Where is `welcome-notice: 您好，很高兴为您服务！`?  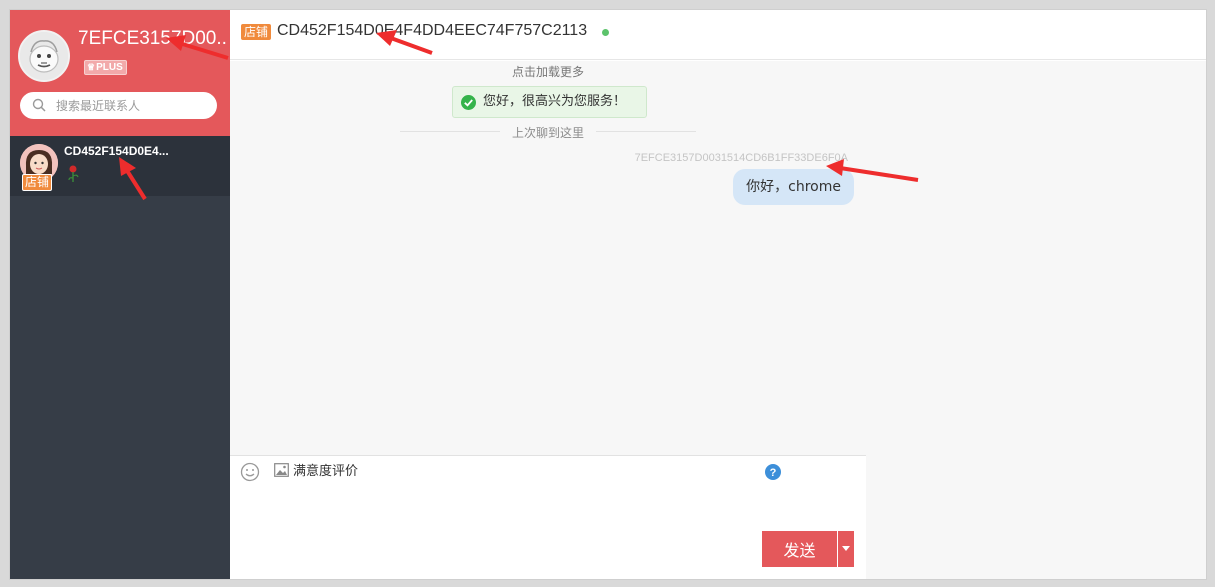
welcome-notice: 您好，很高兴为您服务！ is located at coordinates (549, 102).